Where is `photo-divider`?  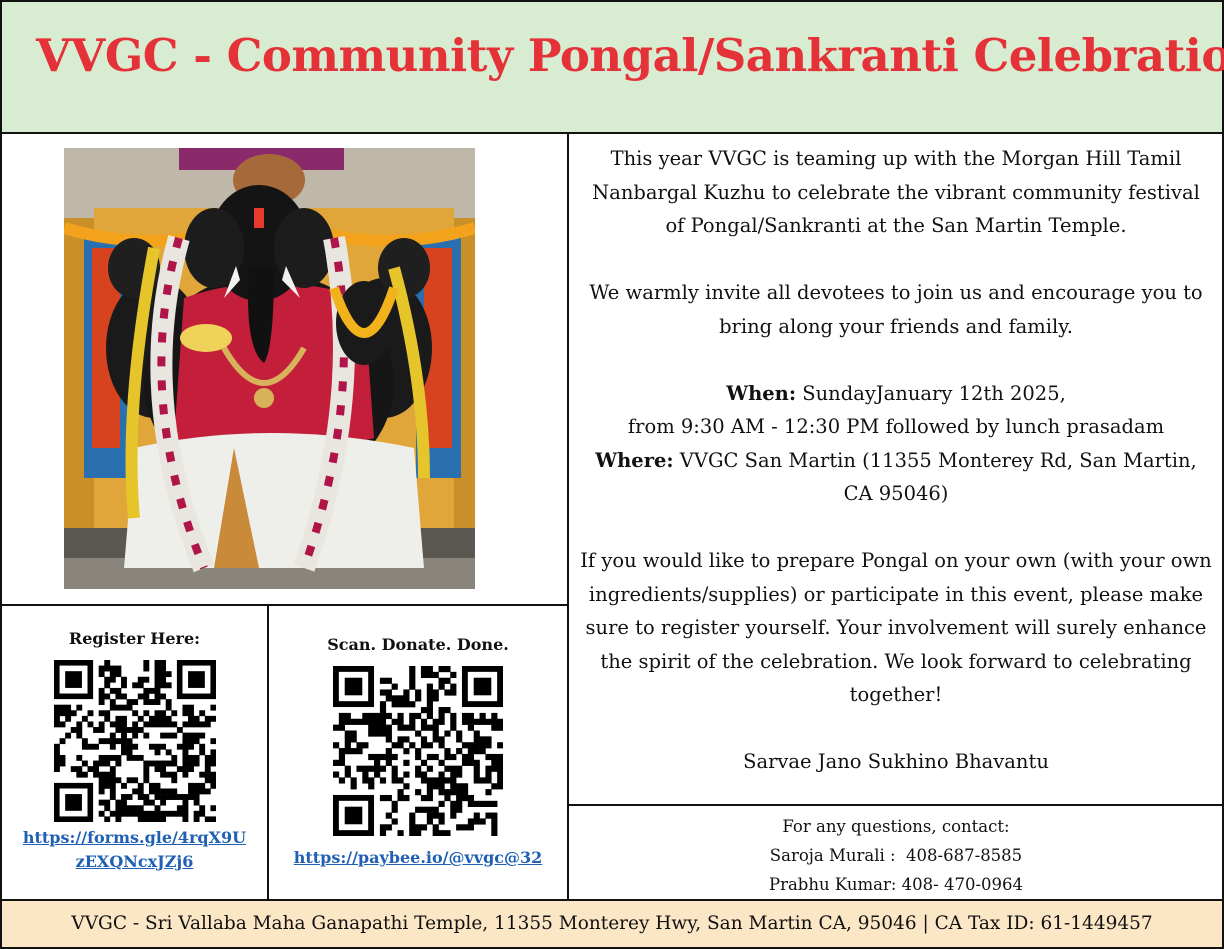 photo-divider is located at coordinates (284, 605).